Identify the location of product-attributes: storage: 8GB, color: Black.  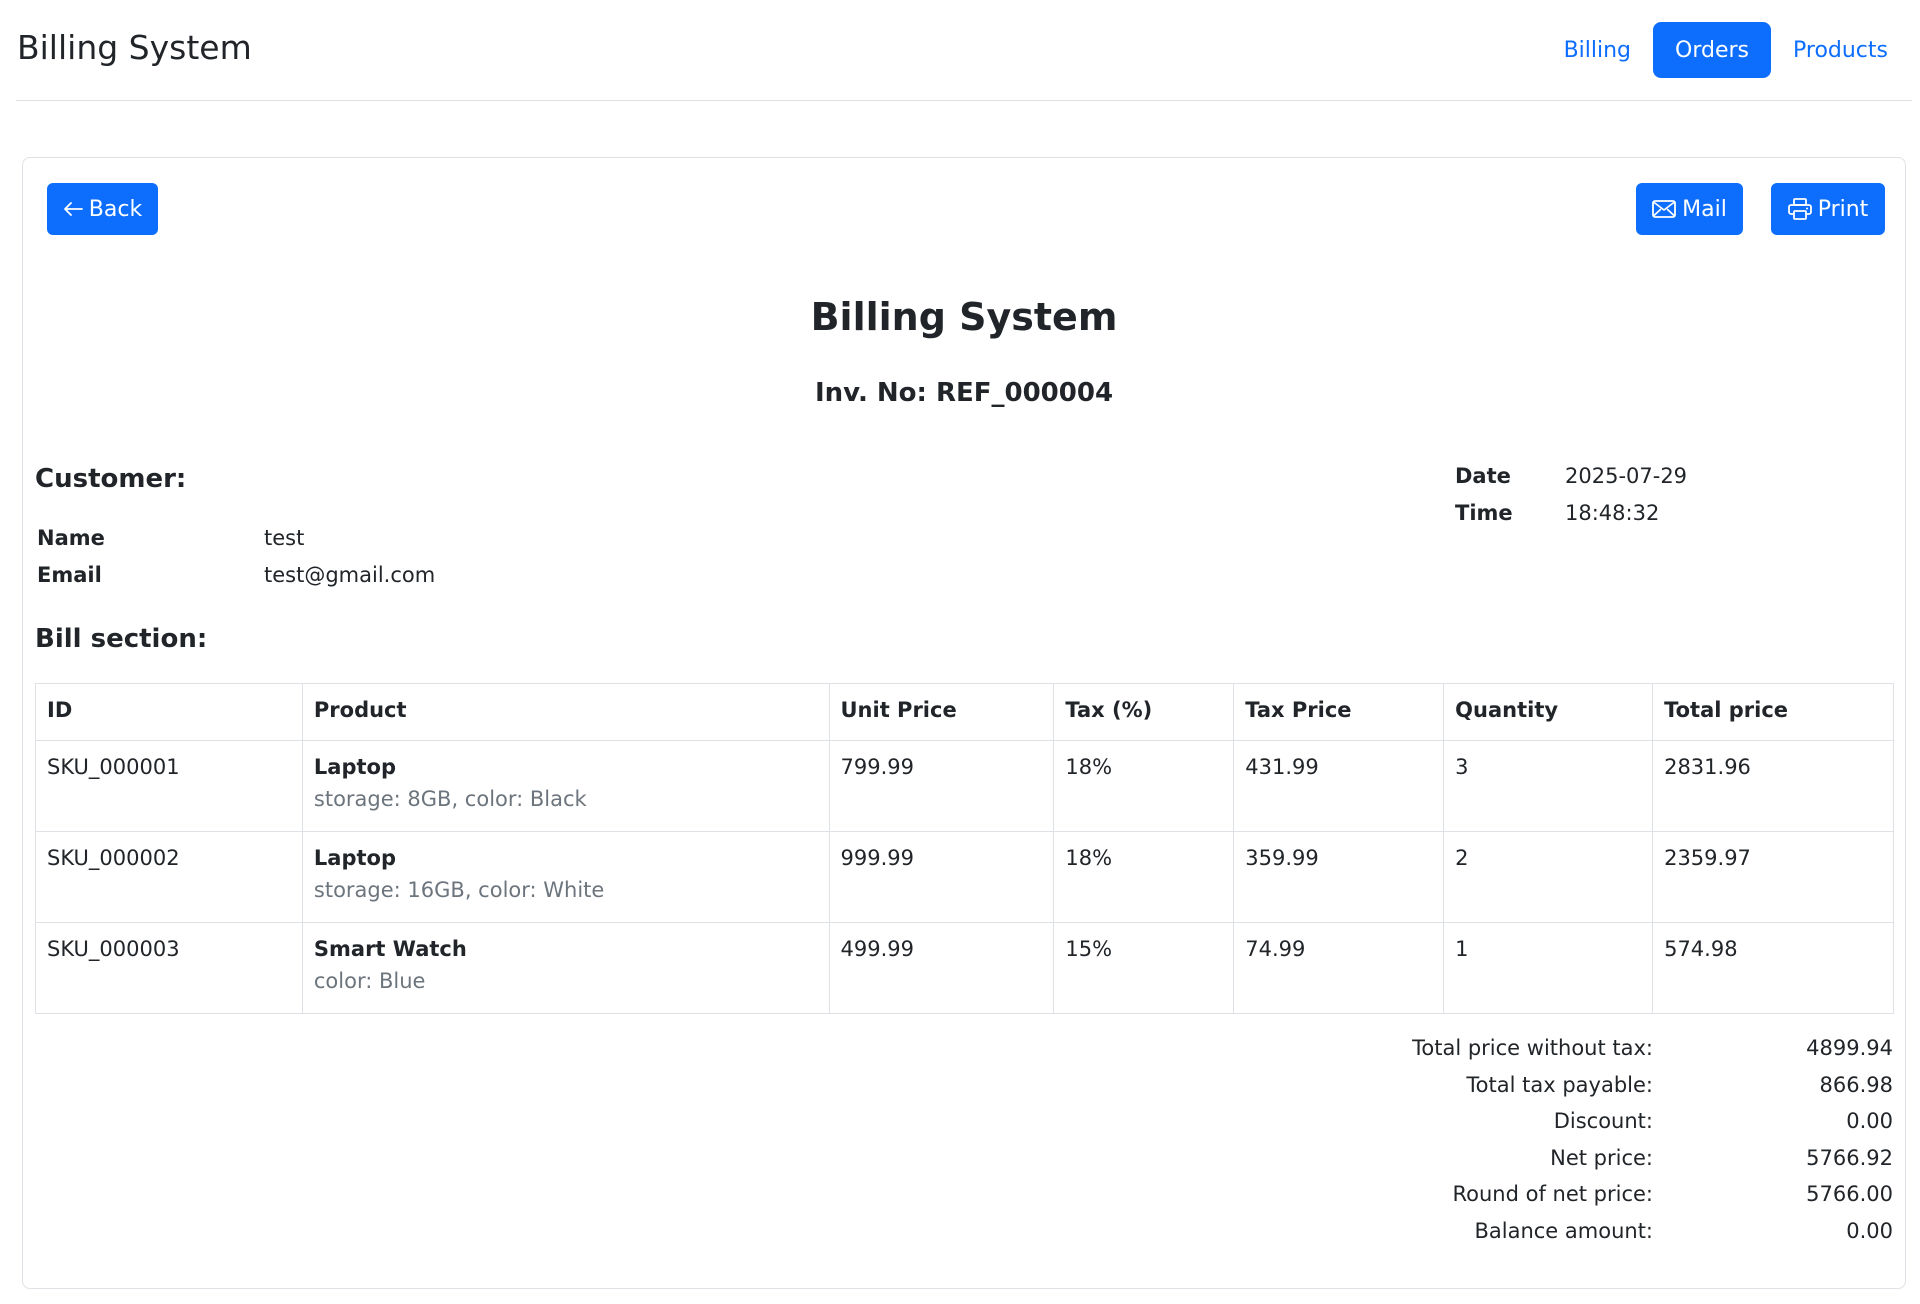
(450, 799).